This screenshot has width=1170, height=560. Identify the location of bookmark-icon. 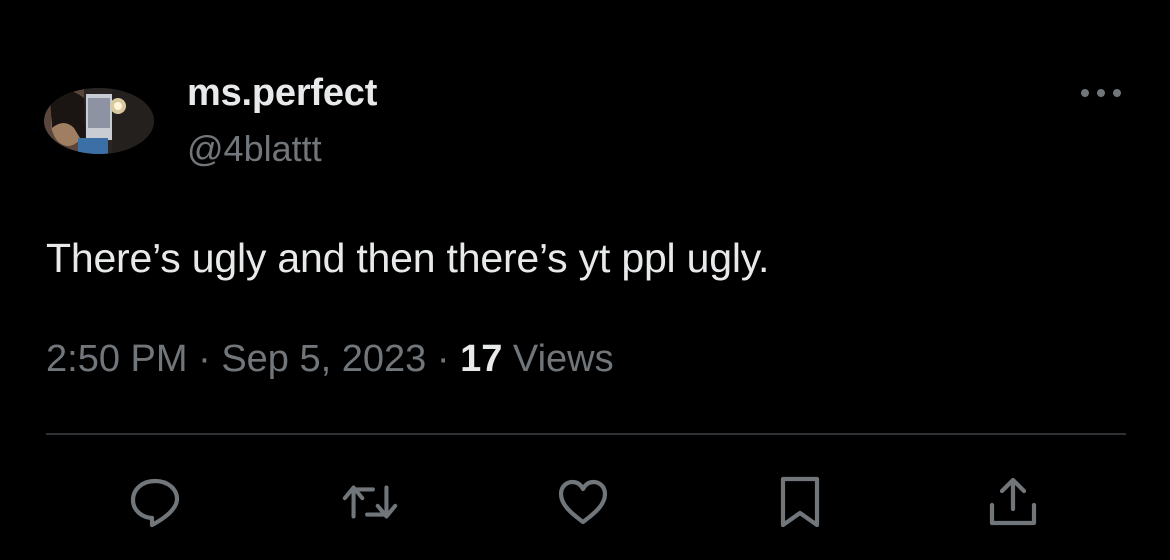
(800, 502).